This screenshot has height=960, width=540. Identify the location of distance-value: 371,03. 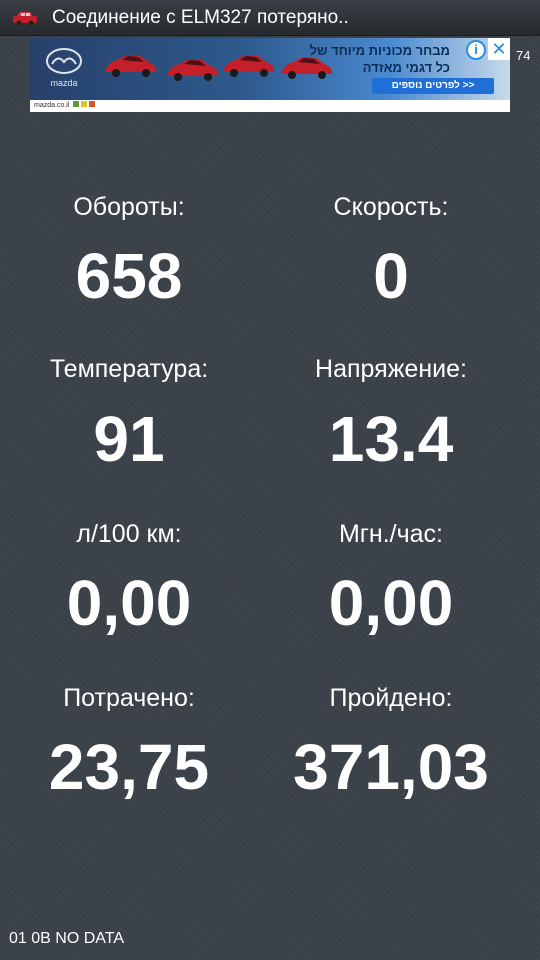
(391, 767).